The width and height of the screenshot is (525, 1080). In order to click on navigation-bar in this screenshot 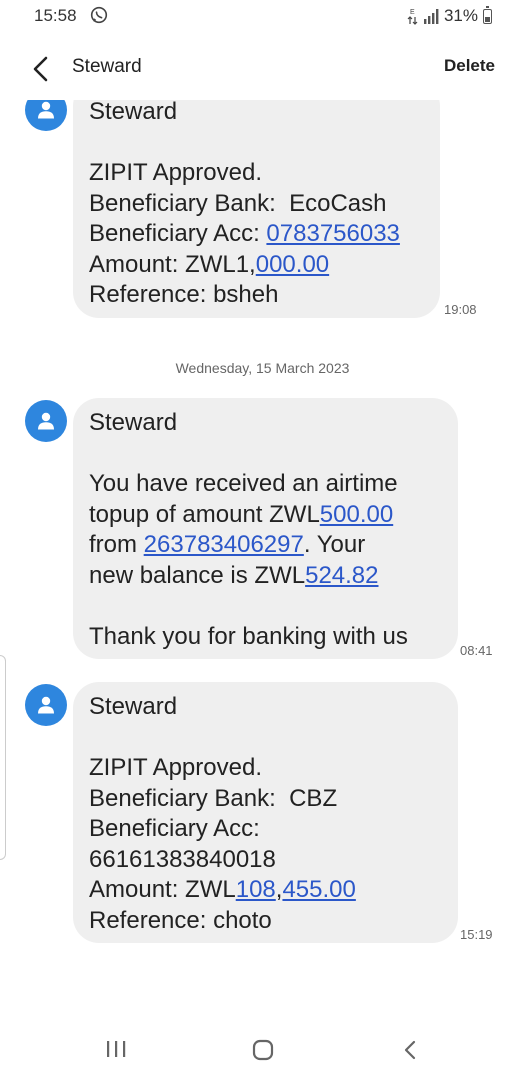, I will do `click(262, 1047)`.